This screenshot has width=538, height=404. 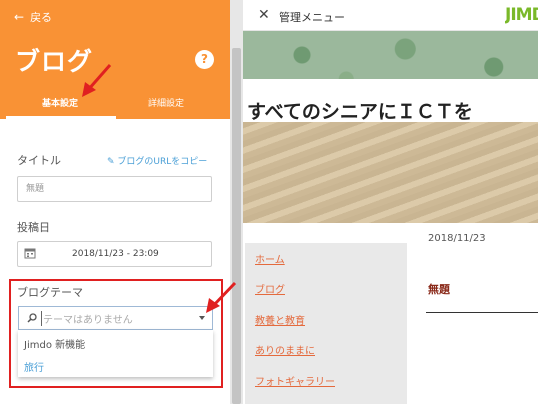 I want to click on nav-link-as-is: ありのままに, so click(x=285, y=349).